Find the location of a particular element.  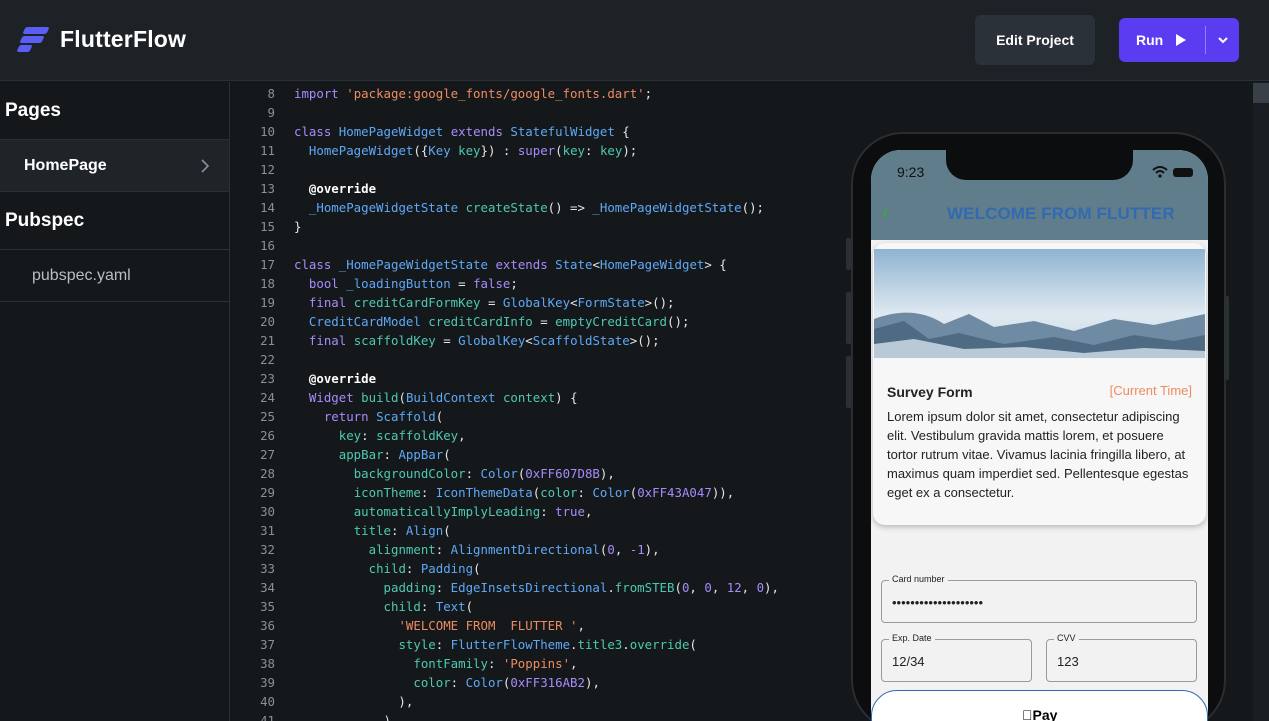

line-number: 15 is located at coordinates (267, 226).